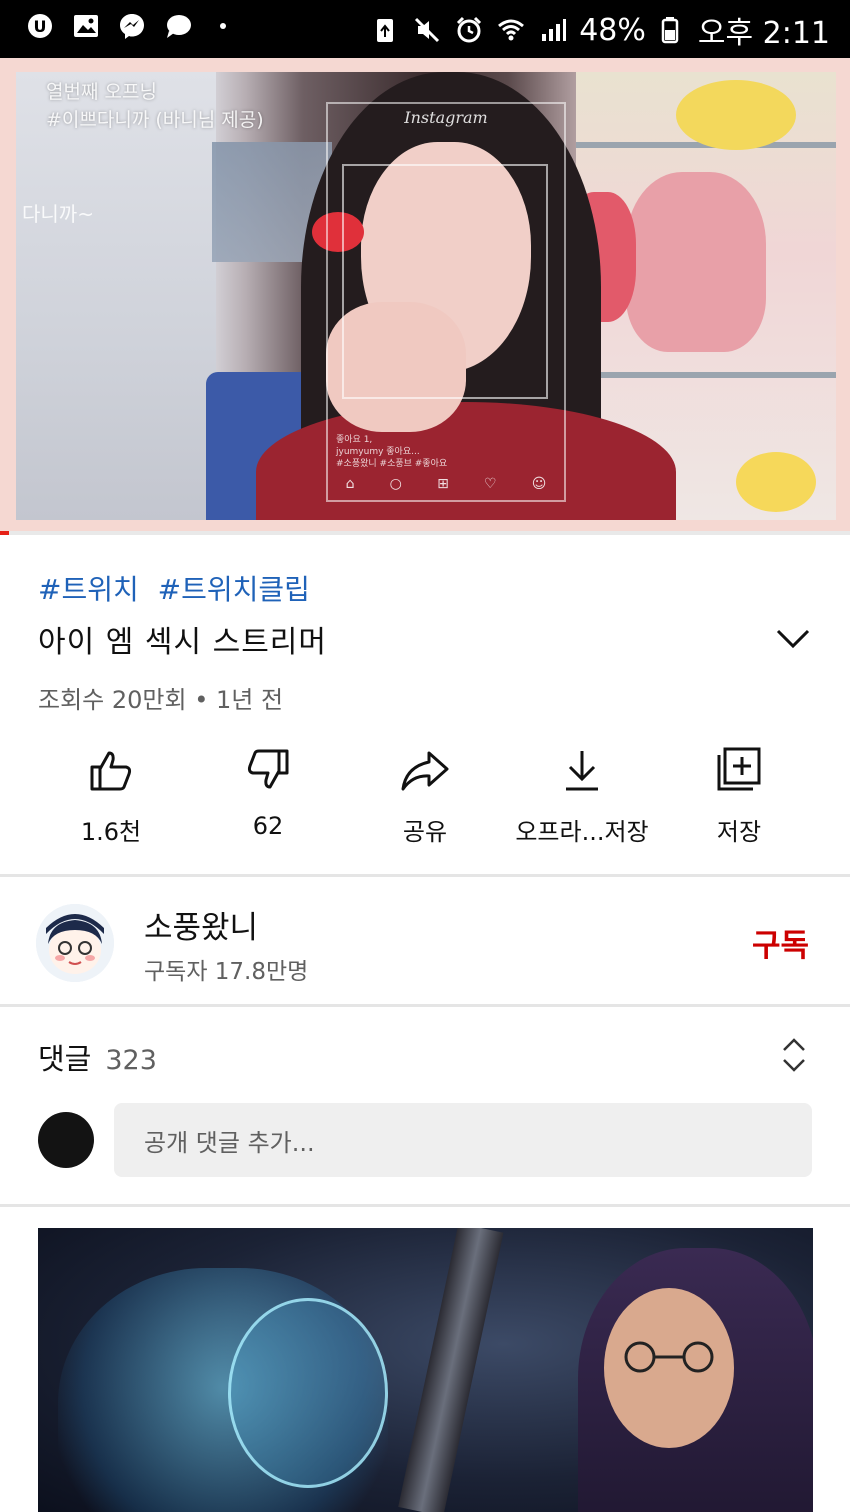 This screenshot has width=850, height=1512. I want to click on video-overlay-line: #이쁘다니까 (바니님 제공), so click(155, 120).